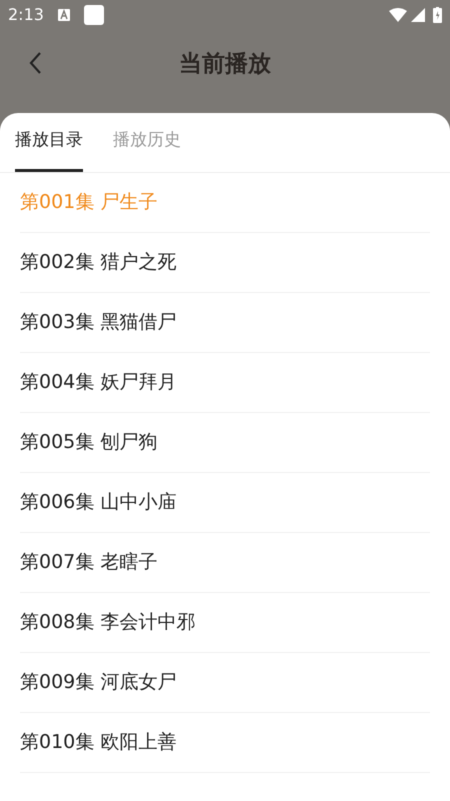 The height and width of the screenshot is (801, 450). I want to click on tab: 播放目录, so click(49, 150).